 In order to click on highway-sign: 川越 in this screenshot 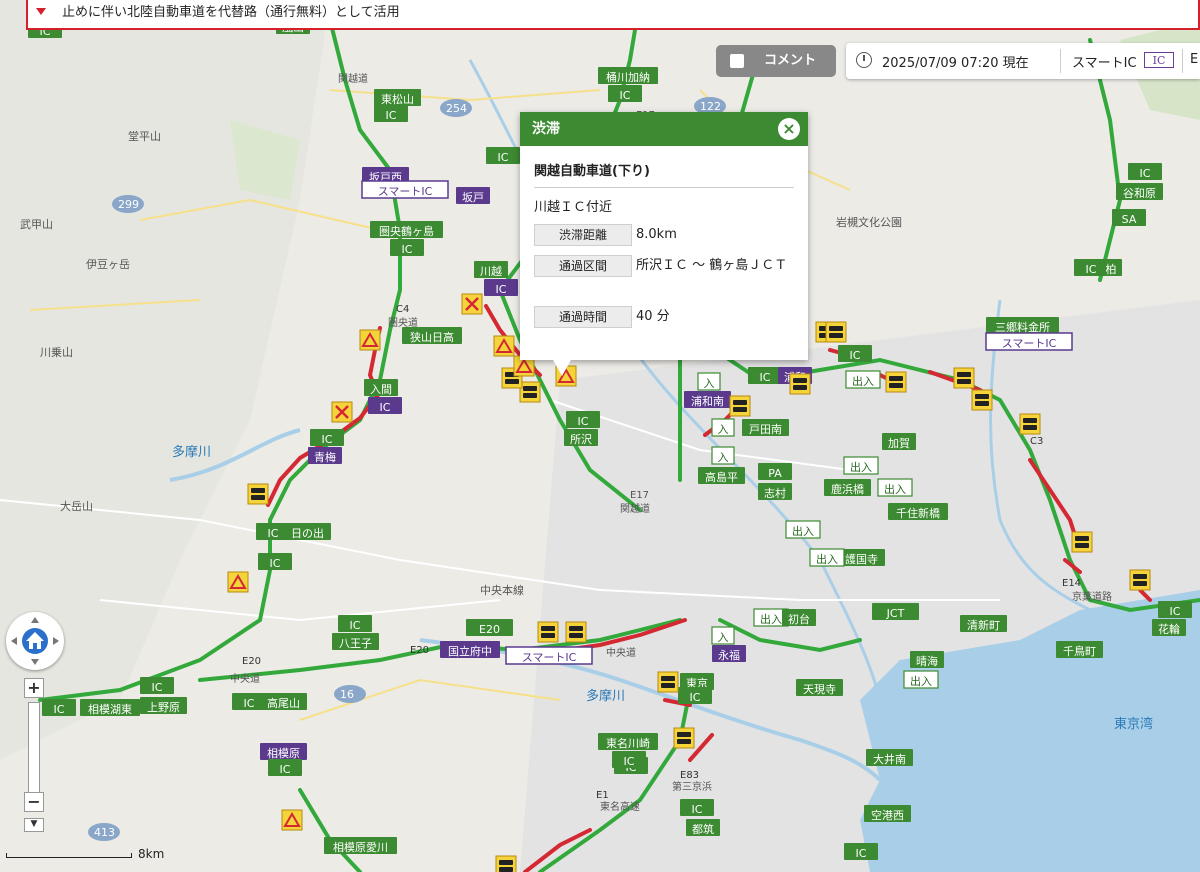, I will do `click(491, 269)`.